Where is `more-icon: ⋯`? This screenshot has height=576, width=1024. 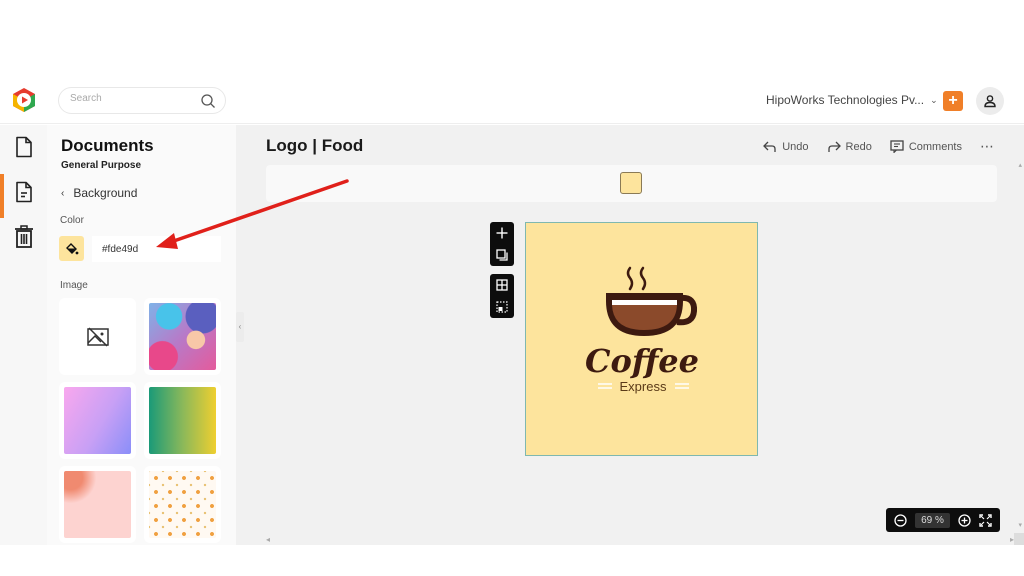 more-icon: ⋯ is located at coordinates (987, 146).